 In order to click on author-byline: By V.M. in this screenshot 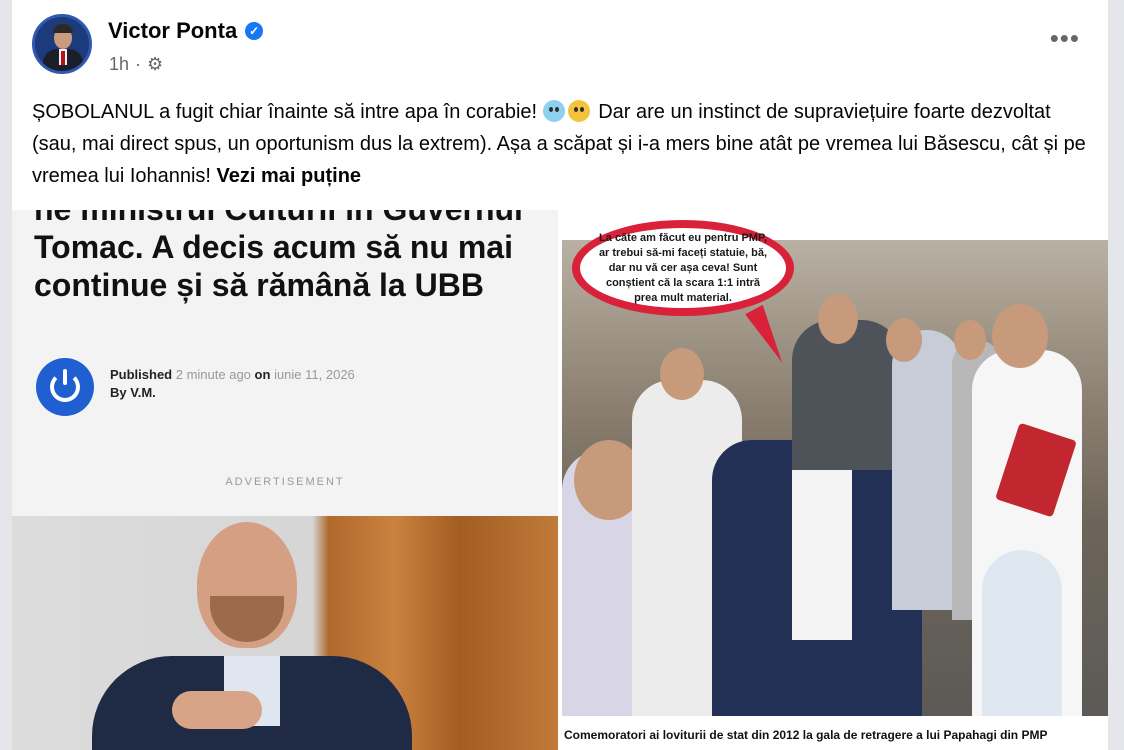, I will do `click(133, 392)`.